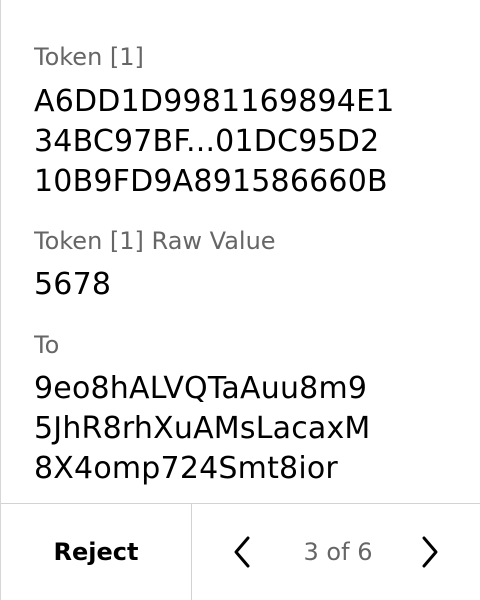  I want to click on chevron-left-icon-glyph, so click(242, 552).